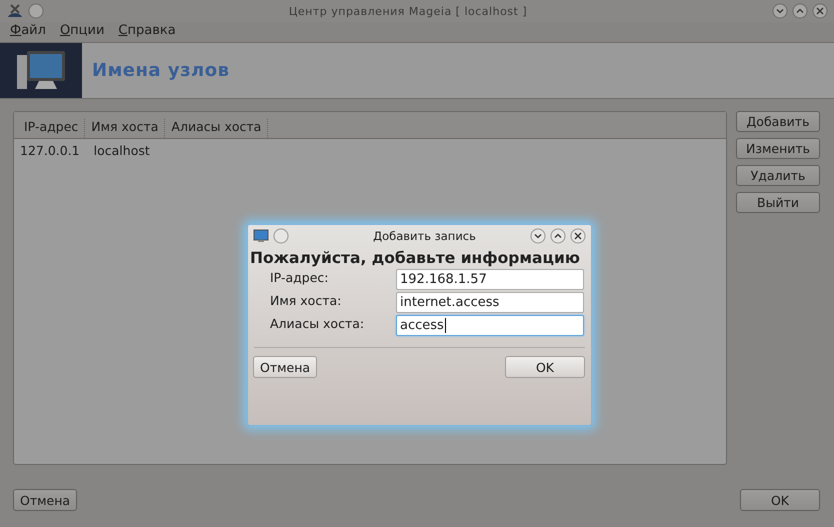 The image size is (834, 527). I want to click on input-field: internet.access, so click(490, 302).